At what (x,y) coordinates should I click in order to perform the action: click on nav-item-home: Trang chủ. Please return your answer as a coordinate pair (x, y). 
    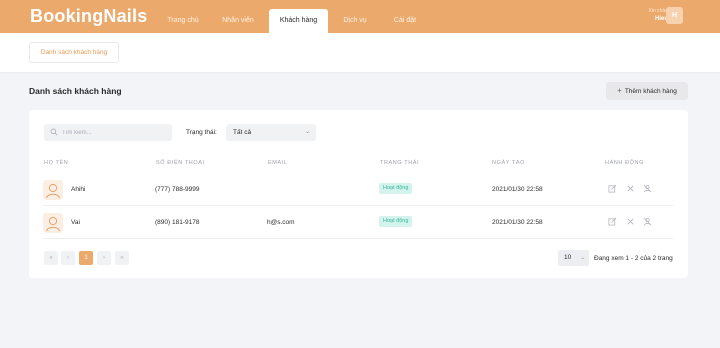
    Looking at the image, I should click on (183, 21).